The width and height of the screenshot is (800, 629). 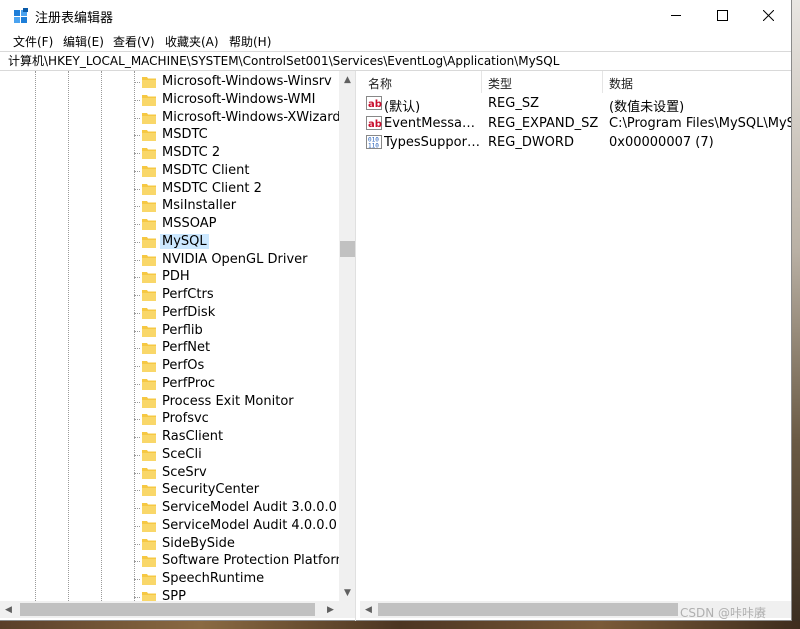 I want to click on tree-item: MySQL, so click(x=236, y=242).